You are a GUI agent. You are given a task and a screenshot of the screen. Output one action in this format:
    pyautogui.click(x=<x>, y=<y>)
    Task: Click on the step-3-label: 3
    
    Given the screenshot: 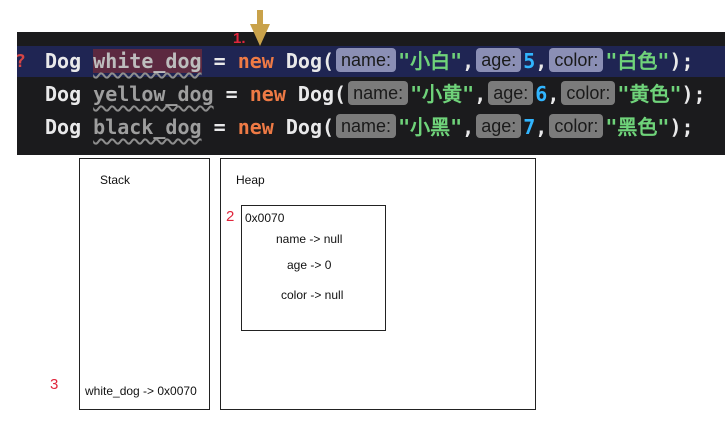 What is the action you would take?
    pyautogui.click(x=54, y=384)
    